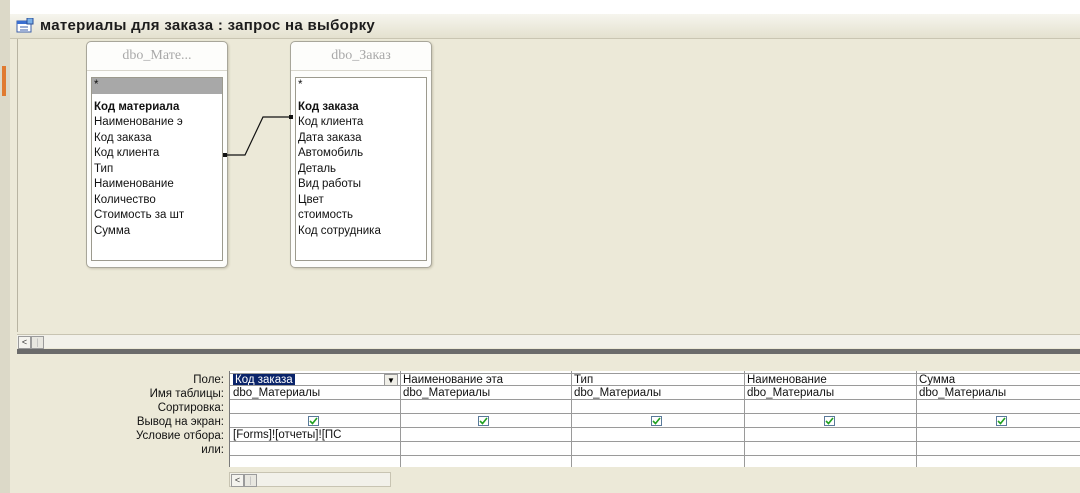 Image resolution: width=1080 pixels, height=493 pixels. Describe the element at coordinates (5, 246) in the screenshot. I see `left-window-edge` at that location.